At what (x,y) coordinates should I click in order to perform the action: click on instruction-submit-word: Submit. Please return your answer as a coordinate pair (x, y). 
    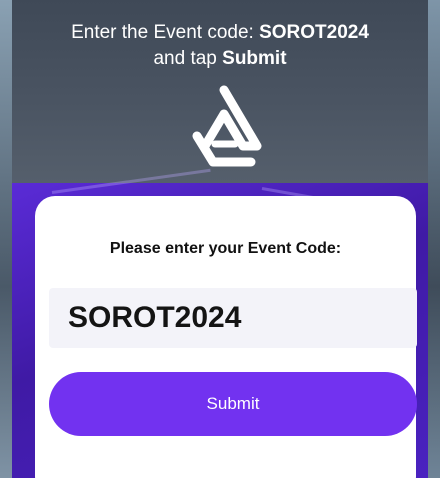
    Looking at the image, I should click on (254, 58).